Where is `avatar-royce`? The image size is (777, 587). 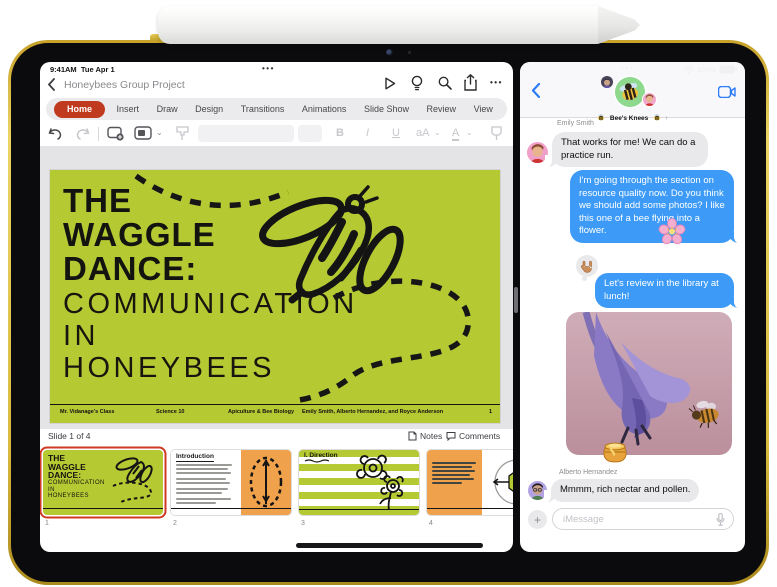
avatar-royce is located at coordinates (607, 82).